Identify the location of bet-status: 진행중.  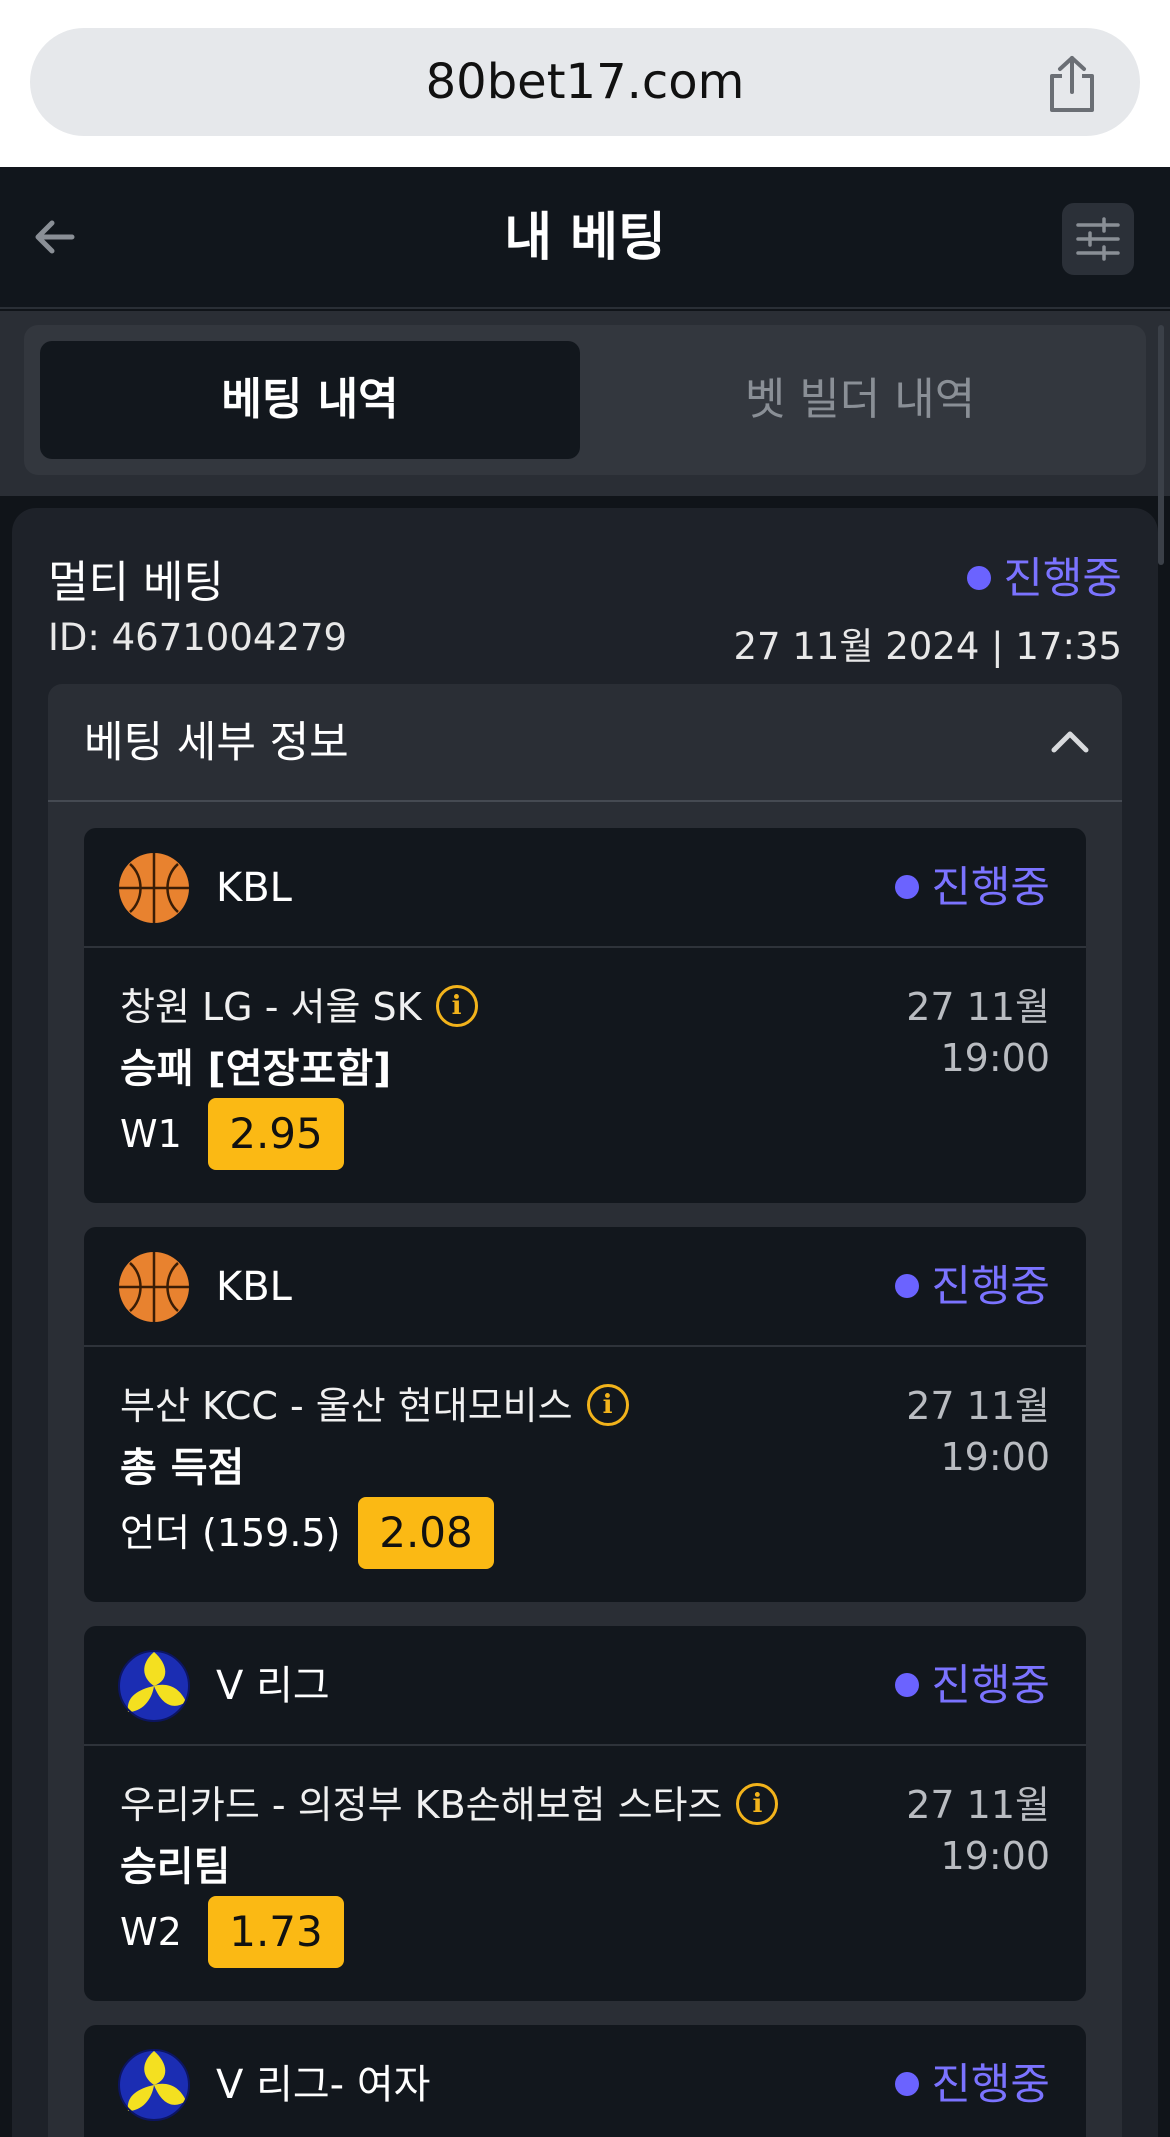
(1044, 575).